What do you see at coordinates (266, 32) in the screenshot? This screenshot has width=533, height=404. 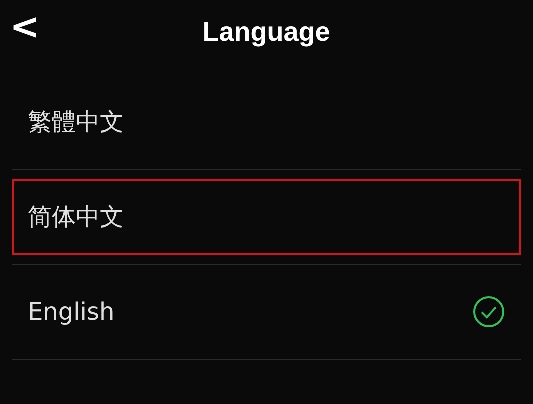 I see `page-title: Language` at bounding box center [266, 32].